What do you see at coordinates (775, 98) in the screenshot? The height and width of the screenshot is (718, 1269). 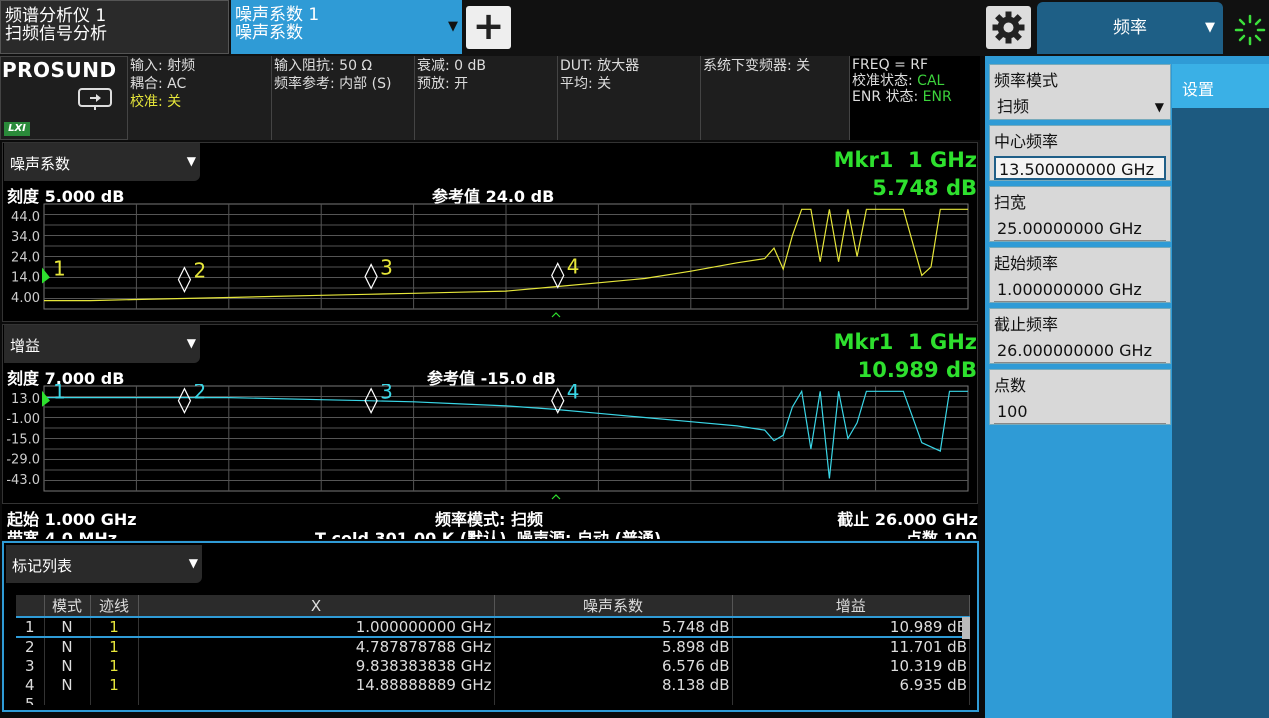 I see `info-column-downconverter: 系统下变频器: 关` at bounding box center [775, 98].